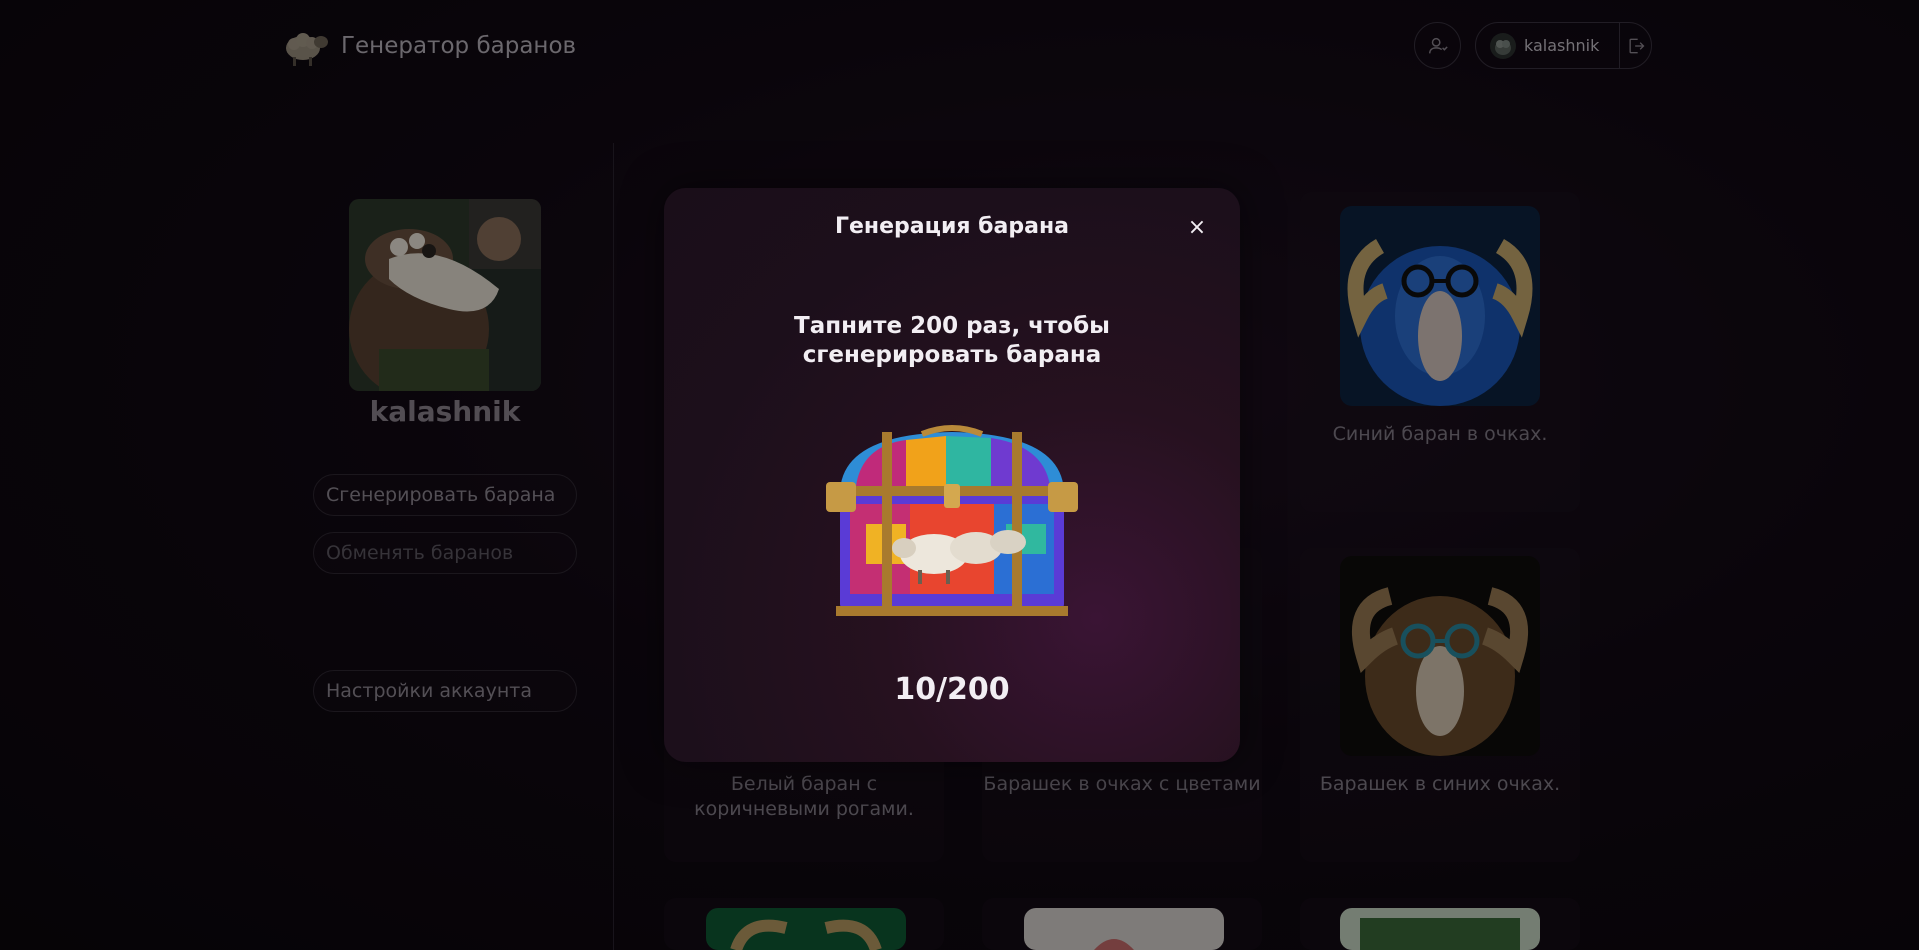  Describe the element at coordinates (1197, 227) in the screenshot. I see `close-icon: ×` at that location.